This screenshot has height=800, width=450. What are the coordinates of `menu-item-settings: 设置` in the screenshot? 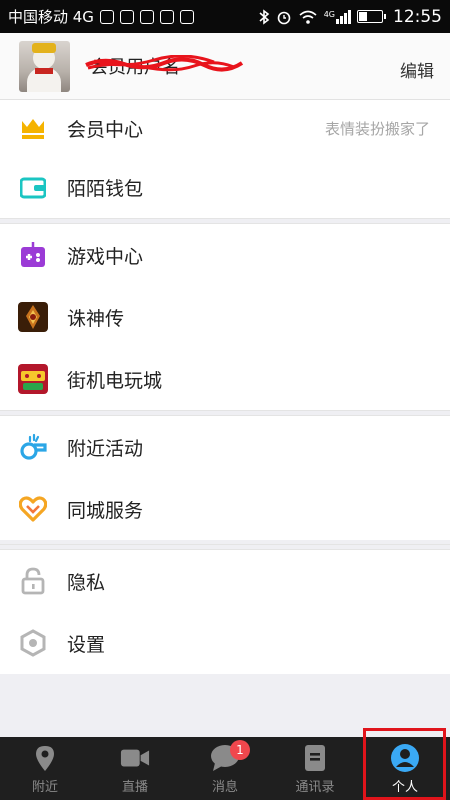 It's located at (225, 643).